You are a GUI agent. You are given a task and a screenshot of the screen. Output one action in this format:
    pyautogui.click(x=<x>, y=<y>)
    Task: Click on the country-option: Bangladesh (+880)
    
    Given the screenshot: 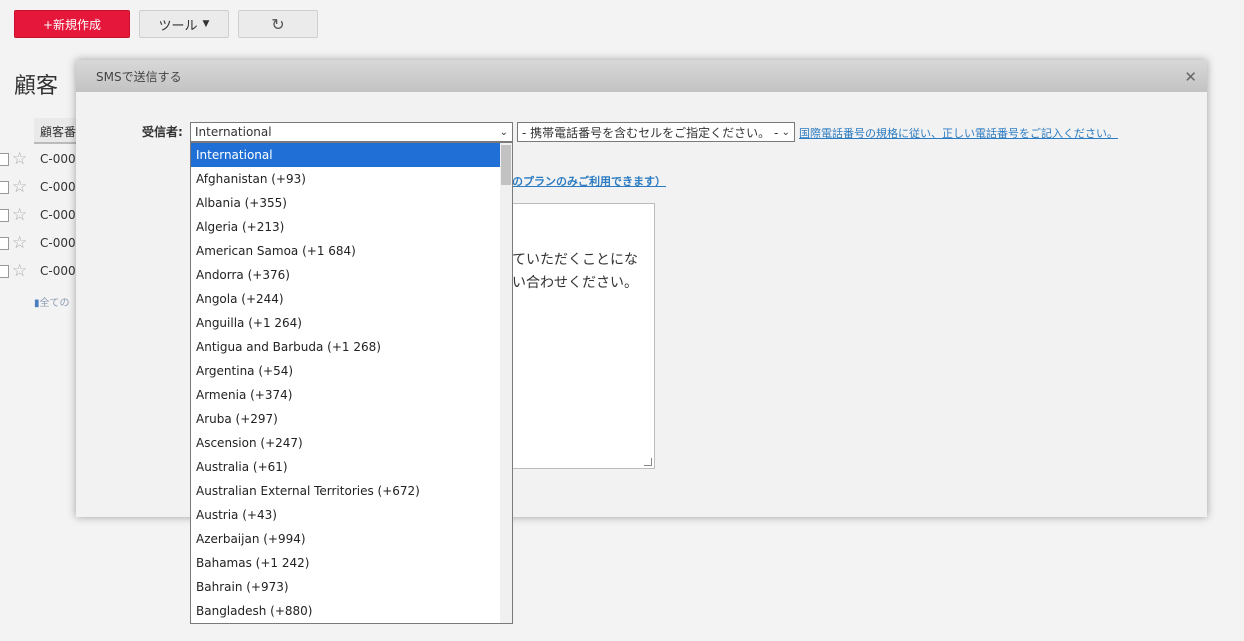 What is the action you would take?
    pyautogui.click(x=345, y=611)
    